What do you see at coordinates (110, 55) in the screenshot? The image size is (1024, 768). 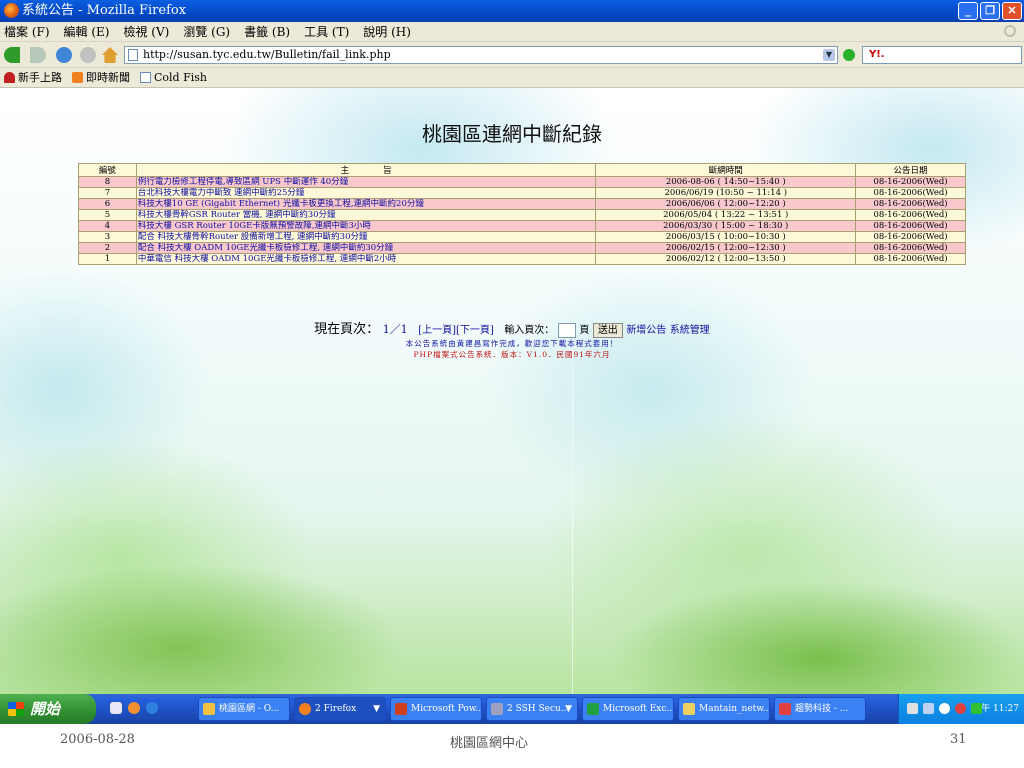 I see `home-icon` at bounding box center [110, 55].